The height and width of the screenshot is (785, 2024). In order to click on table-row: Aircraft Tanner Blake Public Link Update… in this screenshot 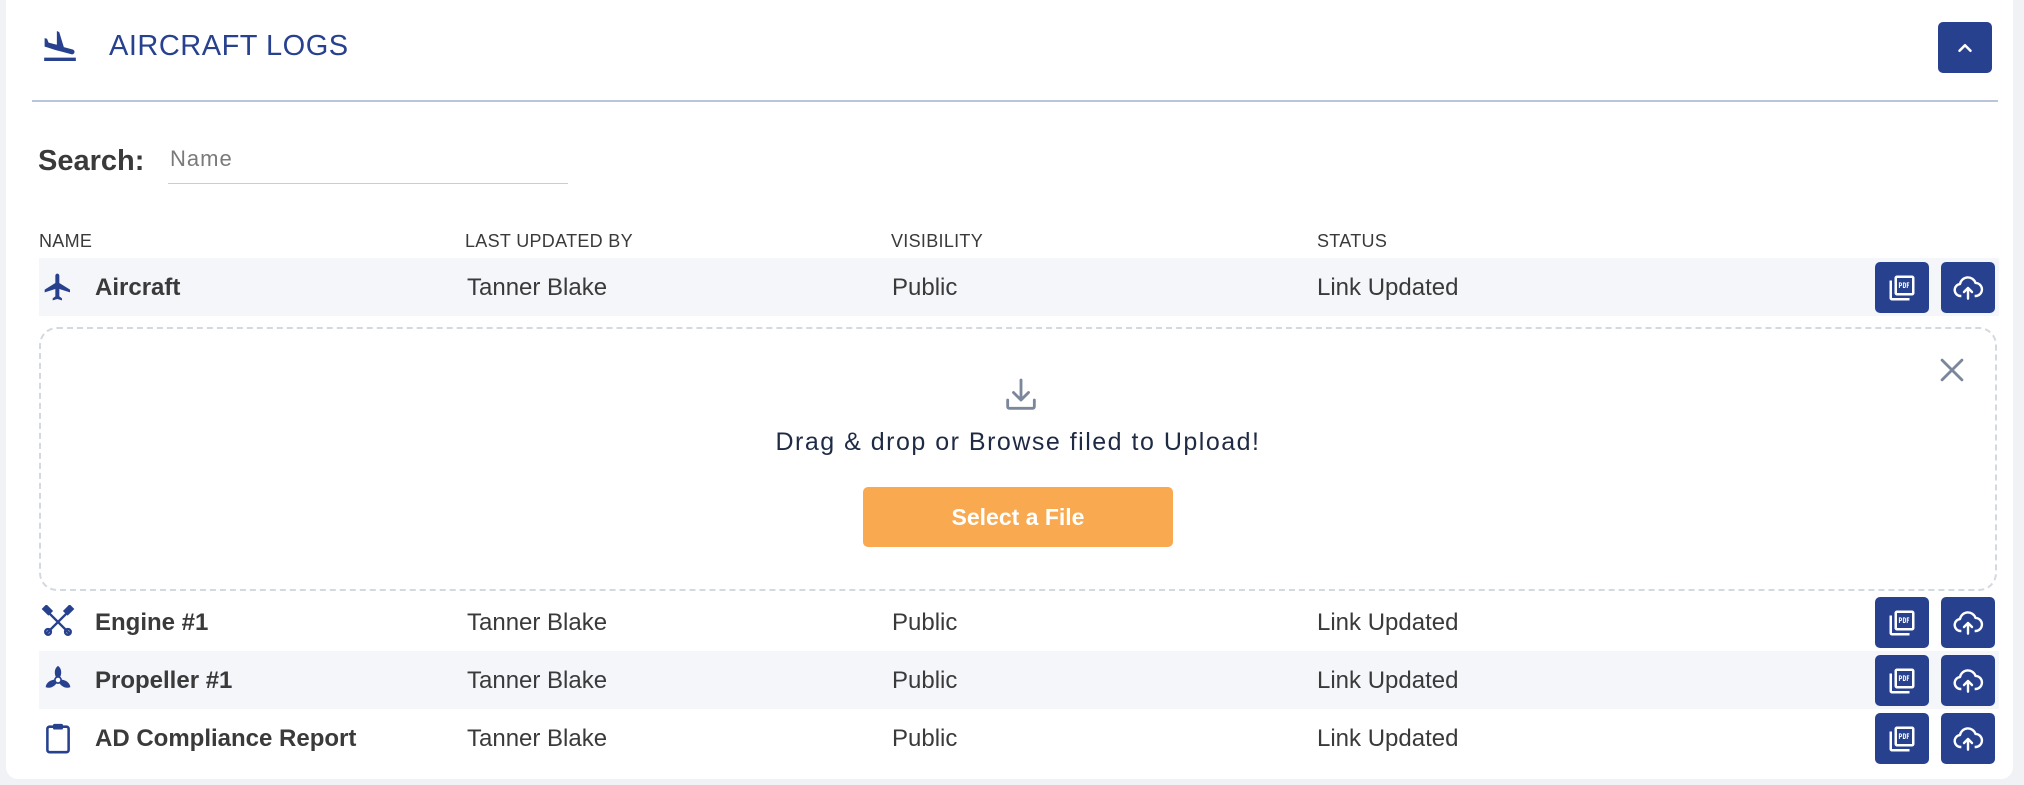, I will do `click(1019, 287)`.